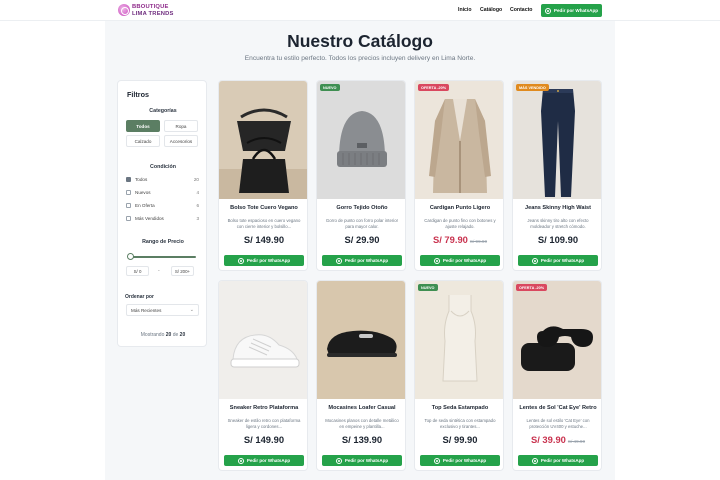 This screenshot has width=720, height=480. I want to click on product-name: Mocasines Loafer Casual, so click(361, 408).